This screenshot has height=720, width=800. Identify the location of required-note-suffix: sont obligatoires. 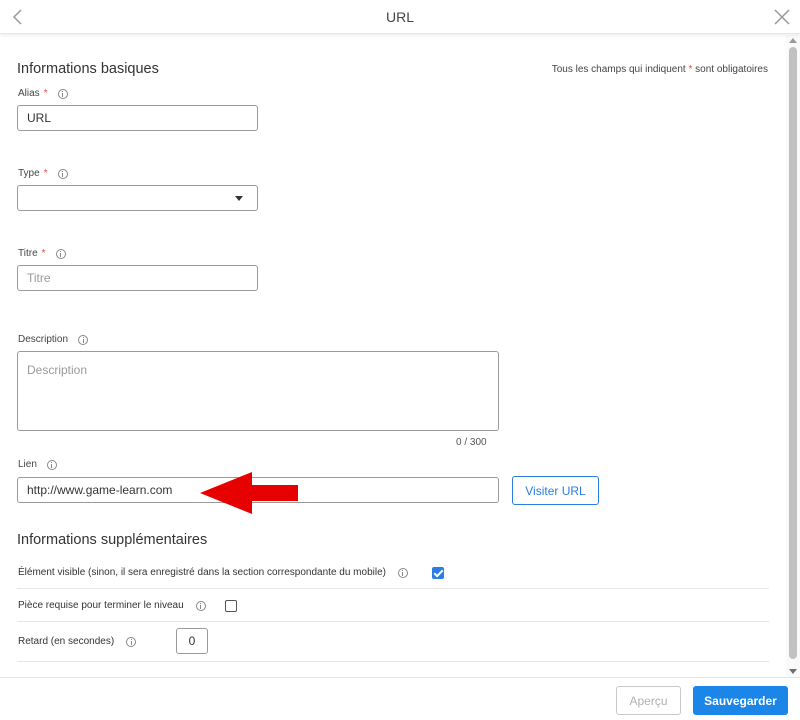
(731, 69).